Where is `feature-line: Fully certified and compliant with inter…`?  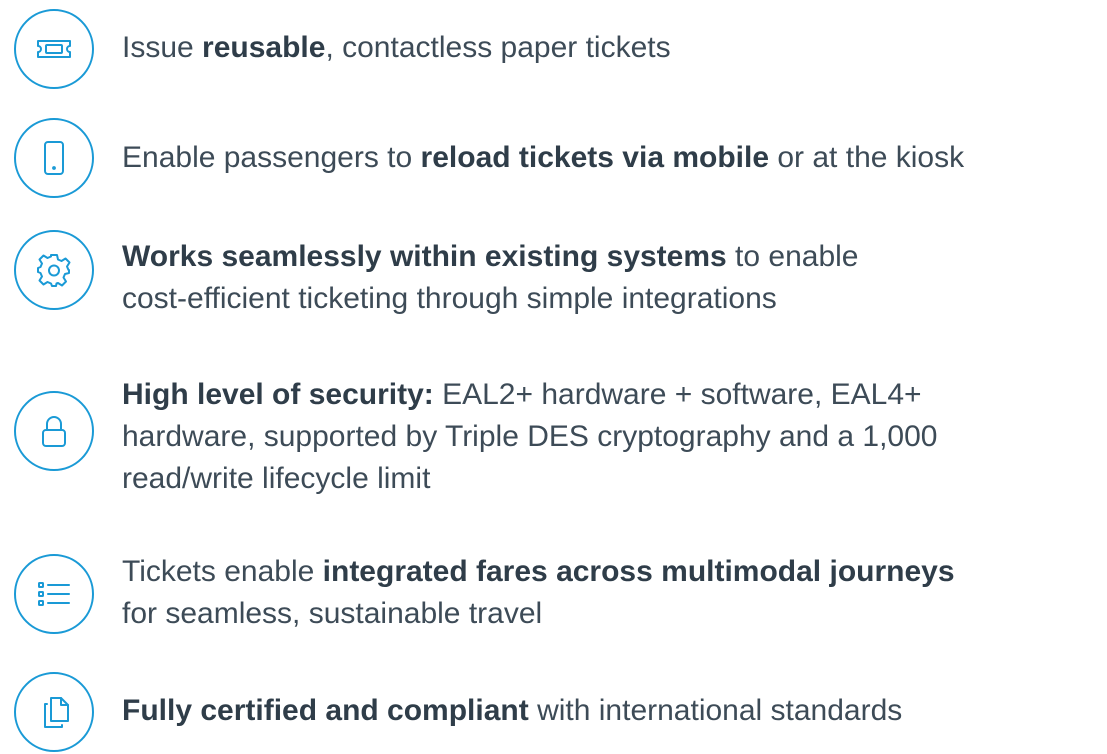 feature-line: Fully certified and compliant with inter… is located at coordinates (512, 710).